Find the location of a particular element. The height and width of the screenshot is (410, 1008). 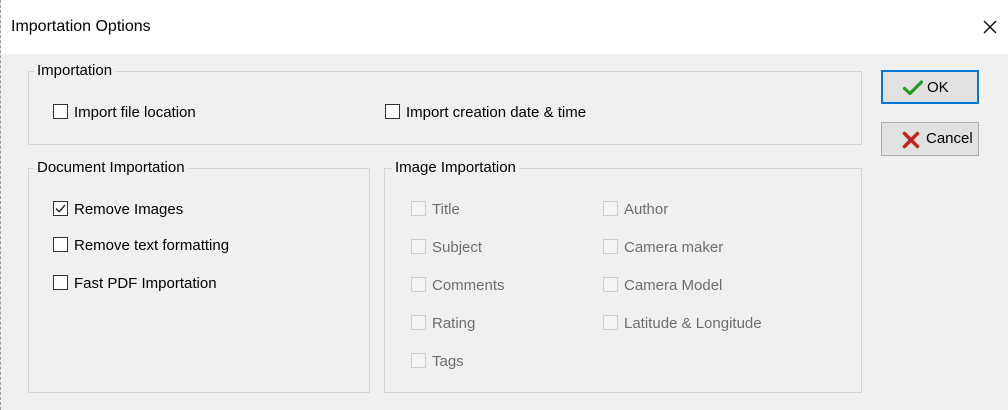

checkbox-label: Import creation date & time is located at coordinates (496, 112).